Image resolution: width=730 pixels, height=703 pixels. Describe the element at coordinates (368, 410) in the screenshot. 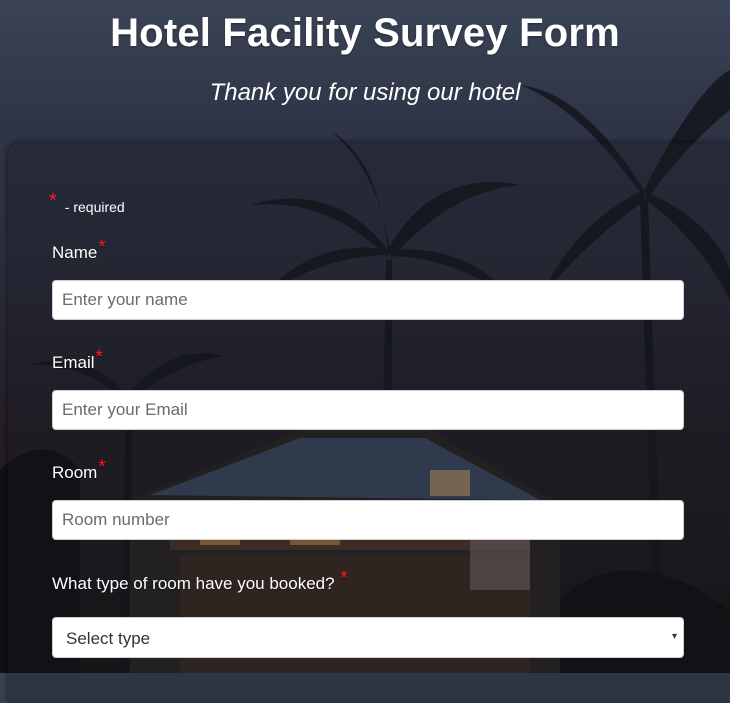

I see `email-input` at that location.